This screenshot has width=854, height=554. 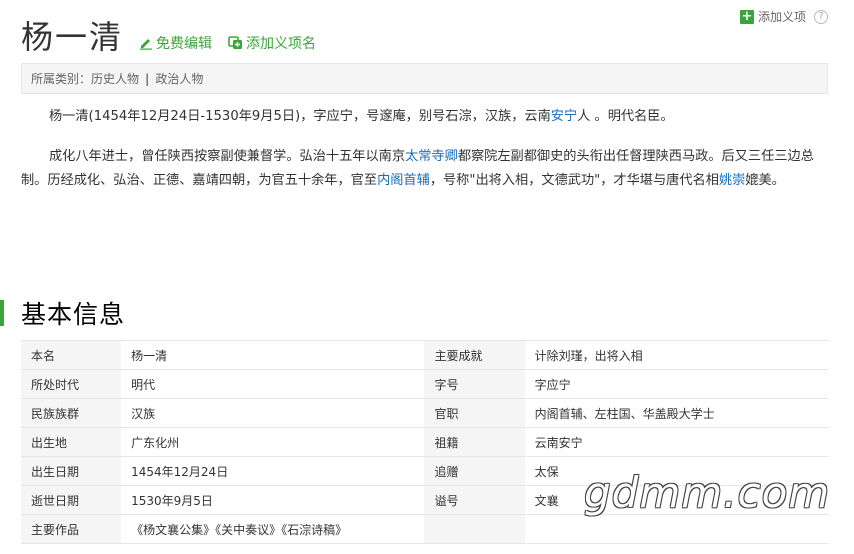 What do you see at coordinates (574, 180) in the screenshot?
I see `intro-text: ，号称"出将入相，文德武功"，才华堪与唐代名相` at bounding box center [574, 180].